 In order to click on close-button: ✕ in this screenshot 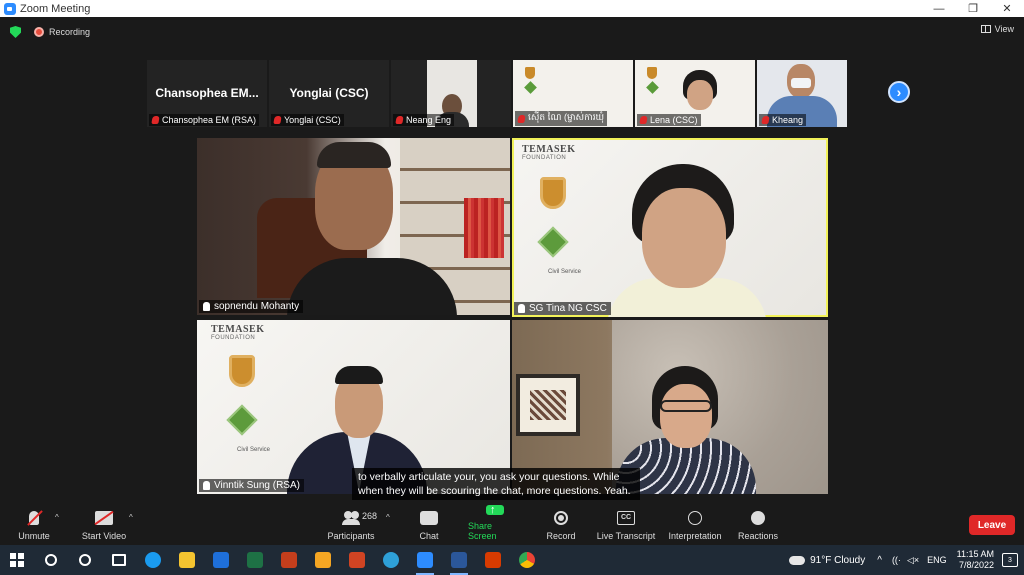, I will do `click(1007, 8)`.